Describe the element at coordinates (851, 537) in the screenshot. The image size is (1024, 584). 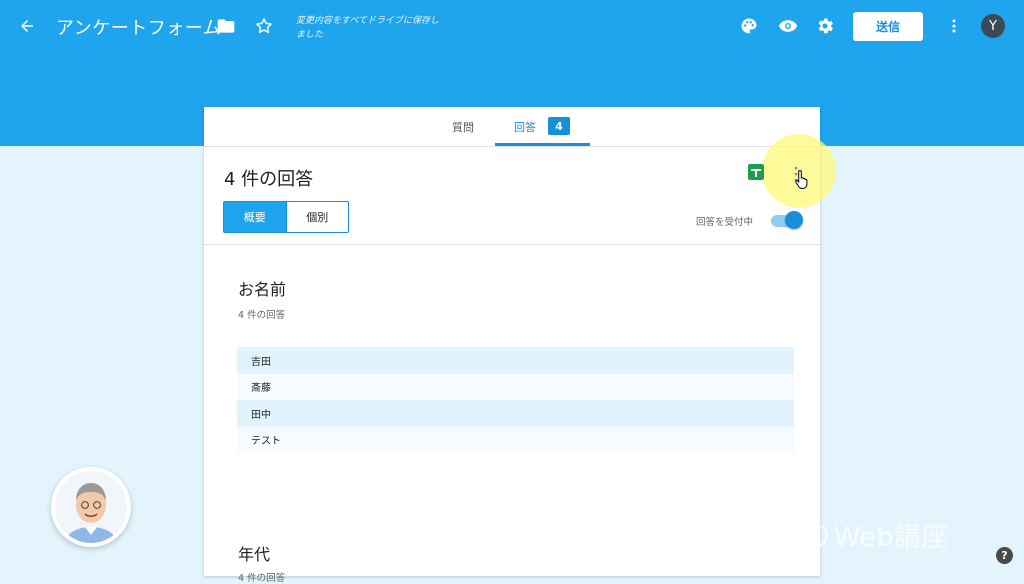
I see `watermark-logo: ひとりWeb講座` at that location.